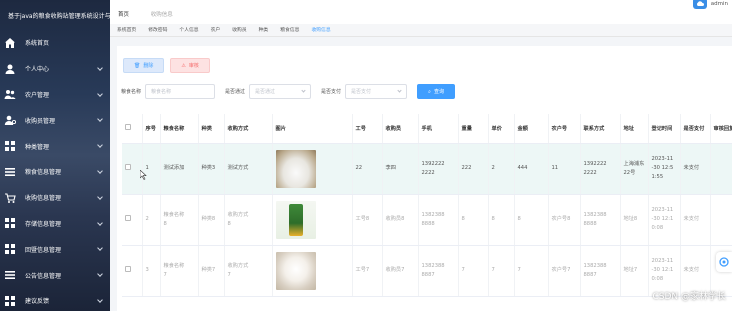 The image size is (732, 311). What do you see at coordinates (55, 198) in the screenshot?
I see `sidebar-item-6: 收购信息管理` at bounding box center [55, 198].